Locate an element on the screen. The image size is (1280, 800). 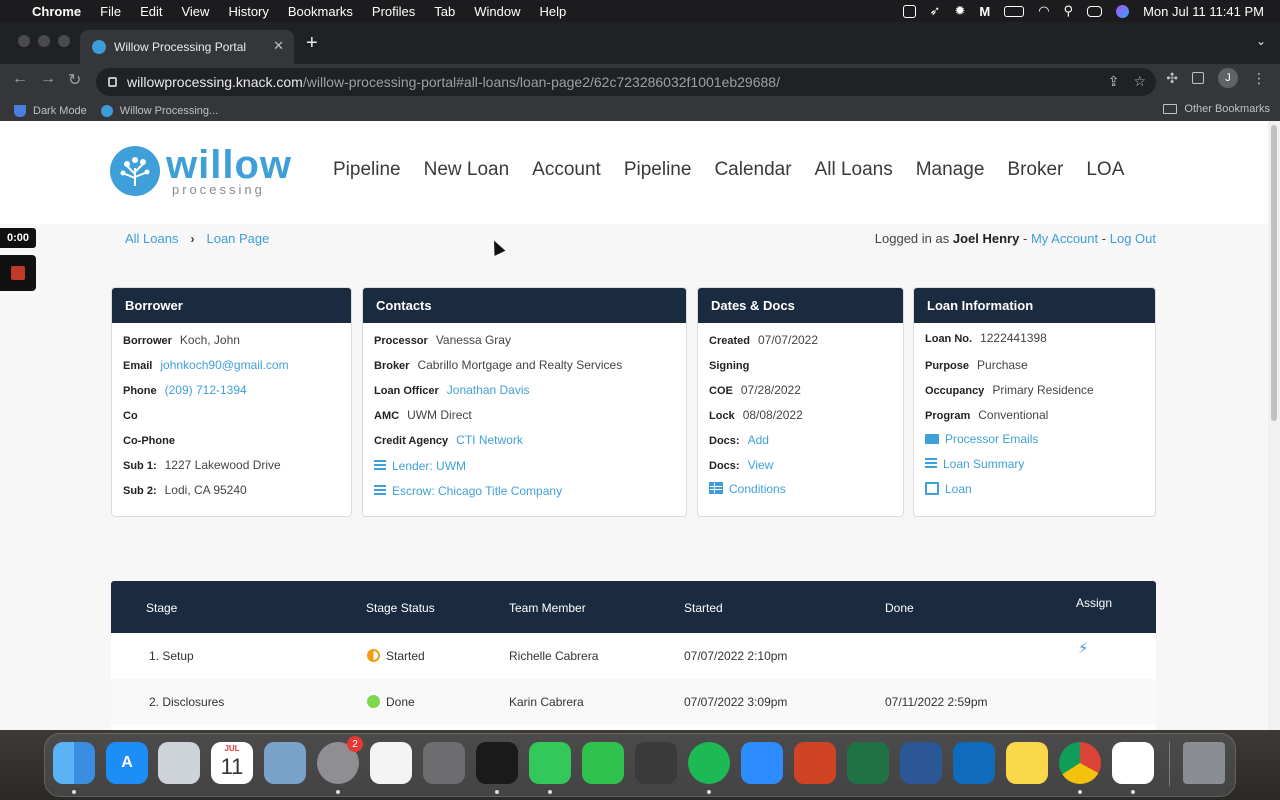
menu-tab: Tab is located at coordinates (444, 11).